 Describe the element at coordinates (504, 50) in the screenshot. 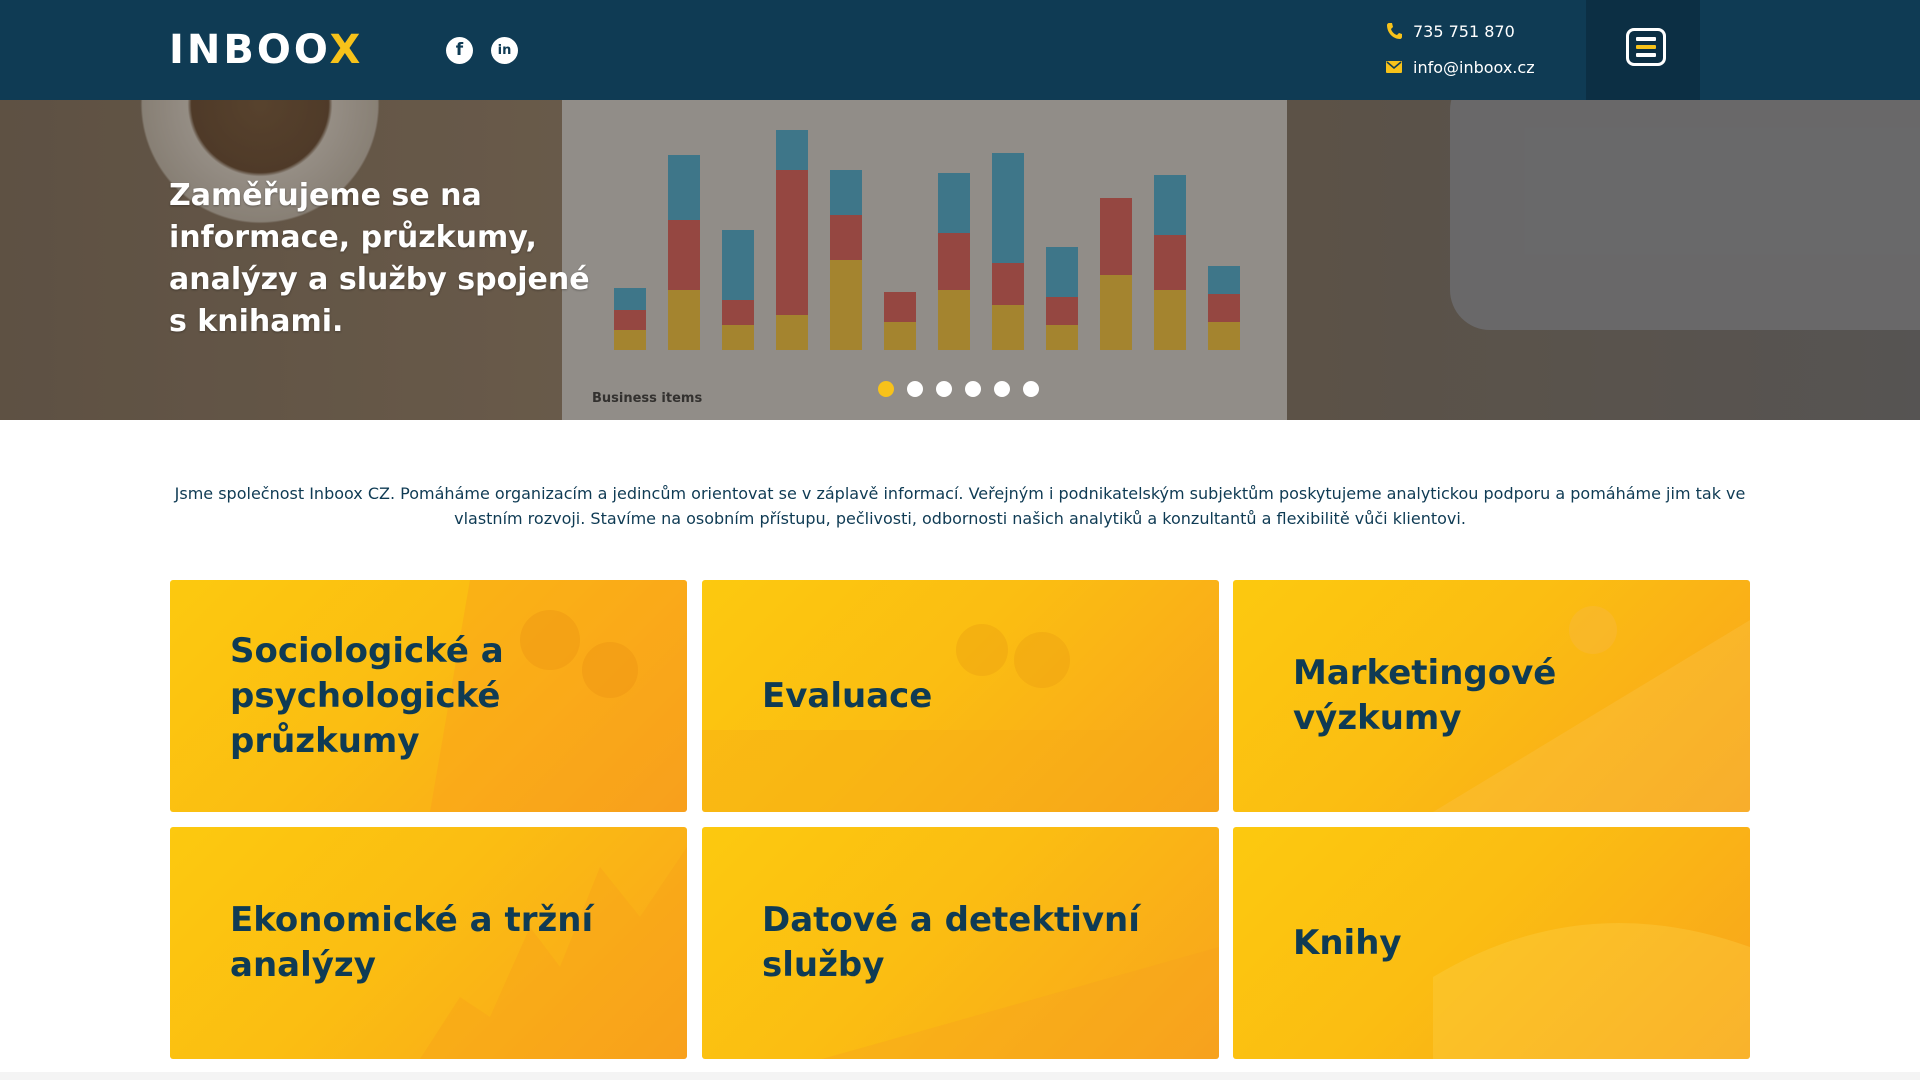

I see `linkedin-icon: in` at that location.